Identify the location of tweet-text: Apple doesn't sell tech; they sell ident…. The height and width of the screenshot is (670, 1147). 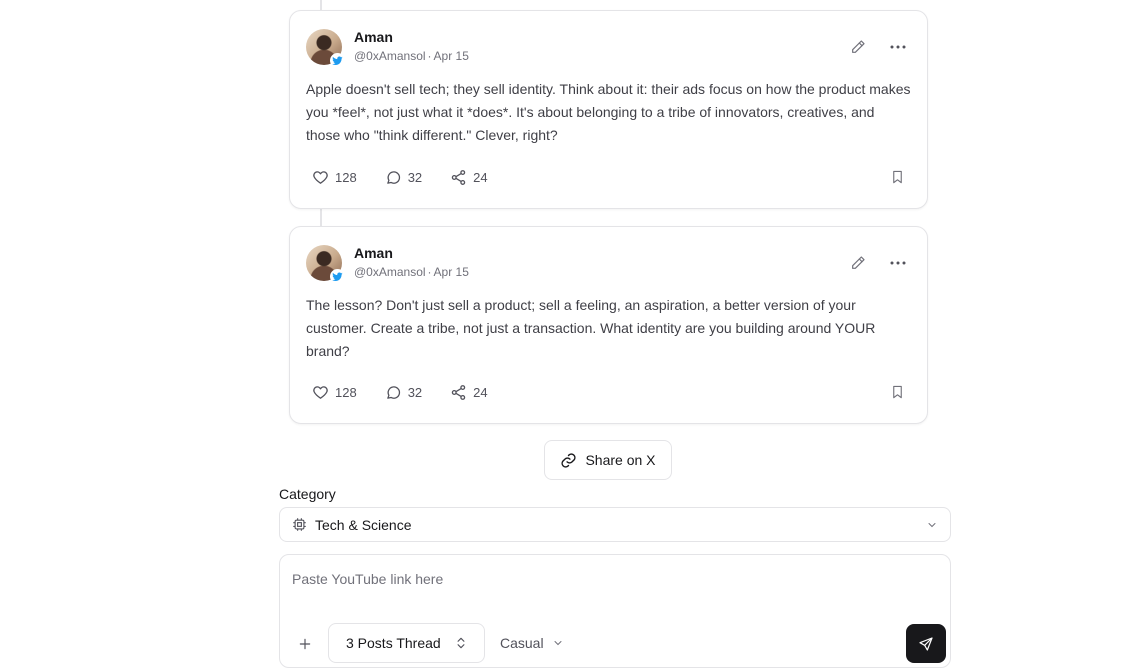
(608, 112).